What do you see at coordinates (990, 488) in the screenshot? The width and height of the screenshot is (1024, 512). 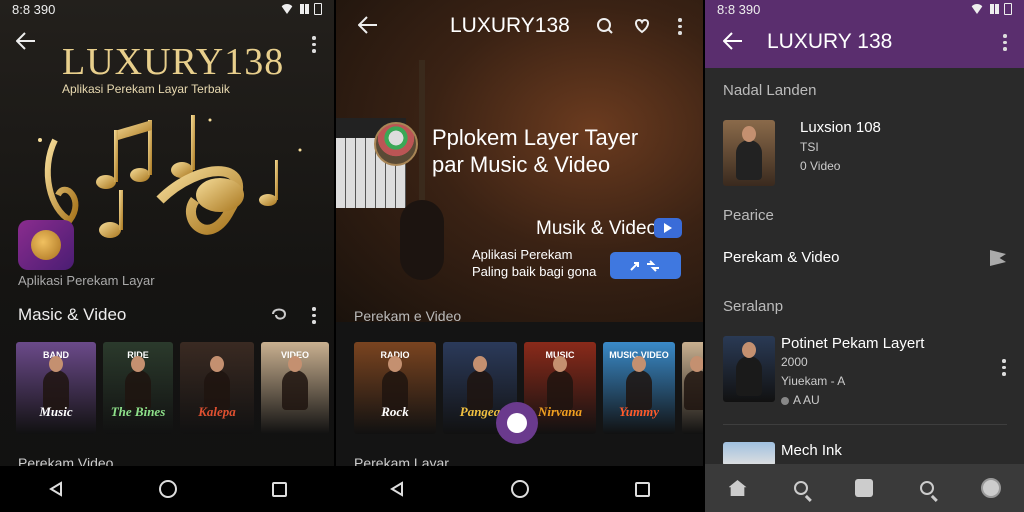 I see `globe-icon` at bounding box center [990, 488].